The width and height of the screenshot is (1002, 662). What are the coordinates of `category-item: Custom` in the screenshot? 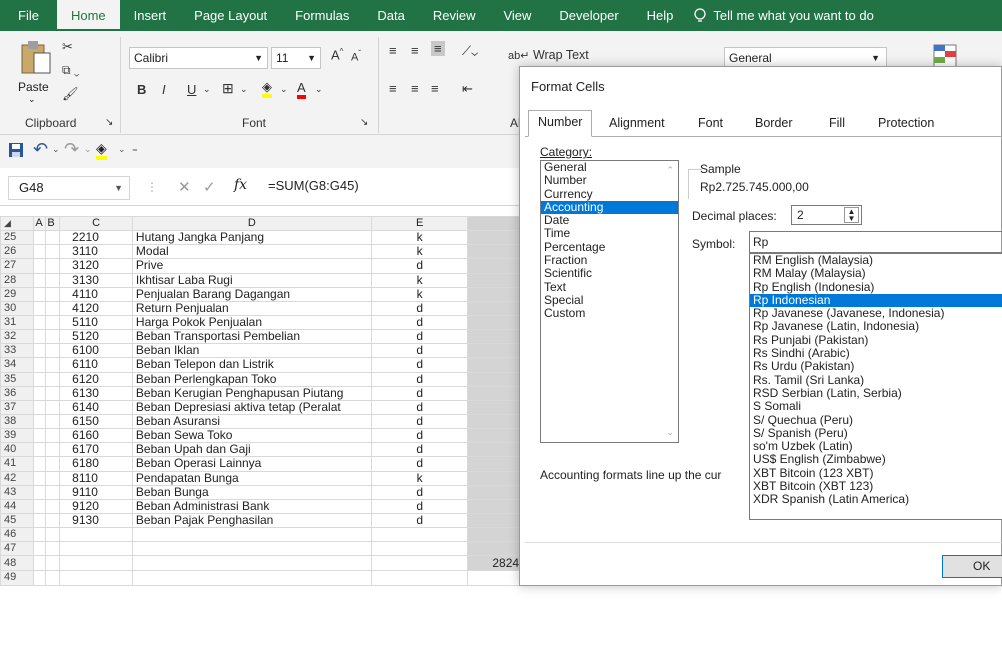 It's located at (609, 313).